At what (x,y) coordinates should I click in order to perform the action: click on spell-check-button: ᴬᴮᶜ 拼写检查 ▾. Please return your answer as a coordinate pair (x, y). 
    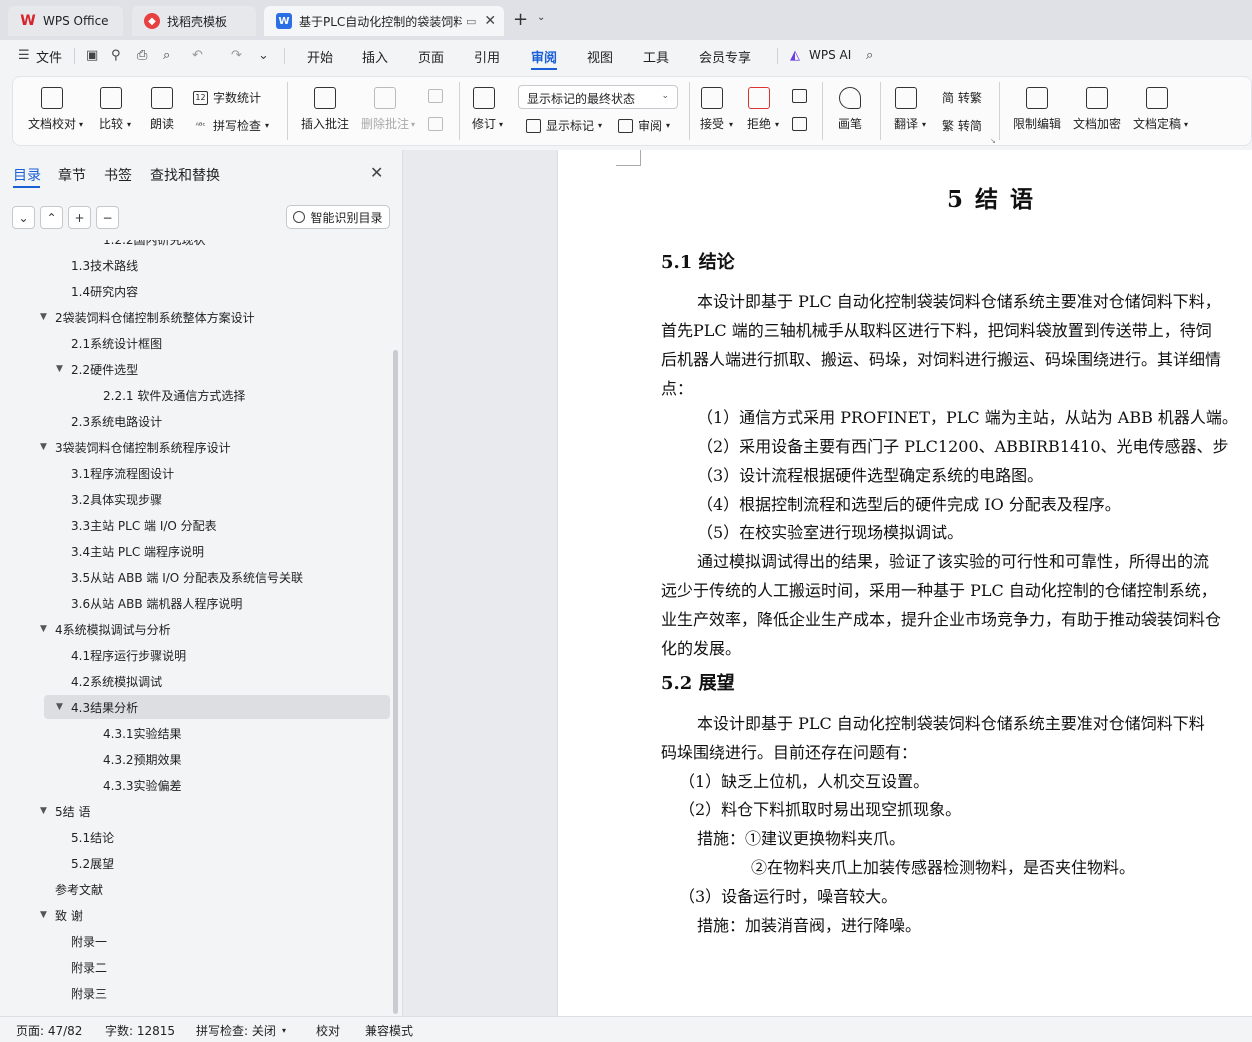
    Looking at the image, I should click on (231, 125).